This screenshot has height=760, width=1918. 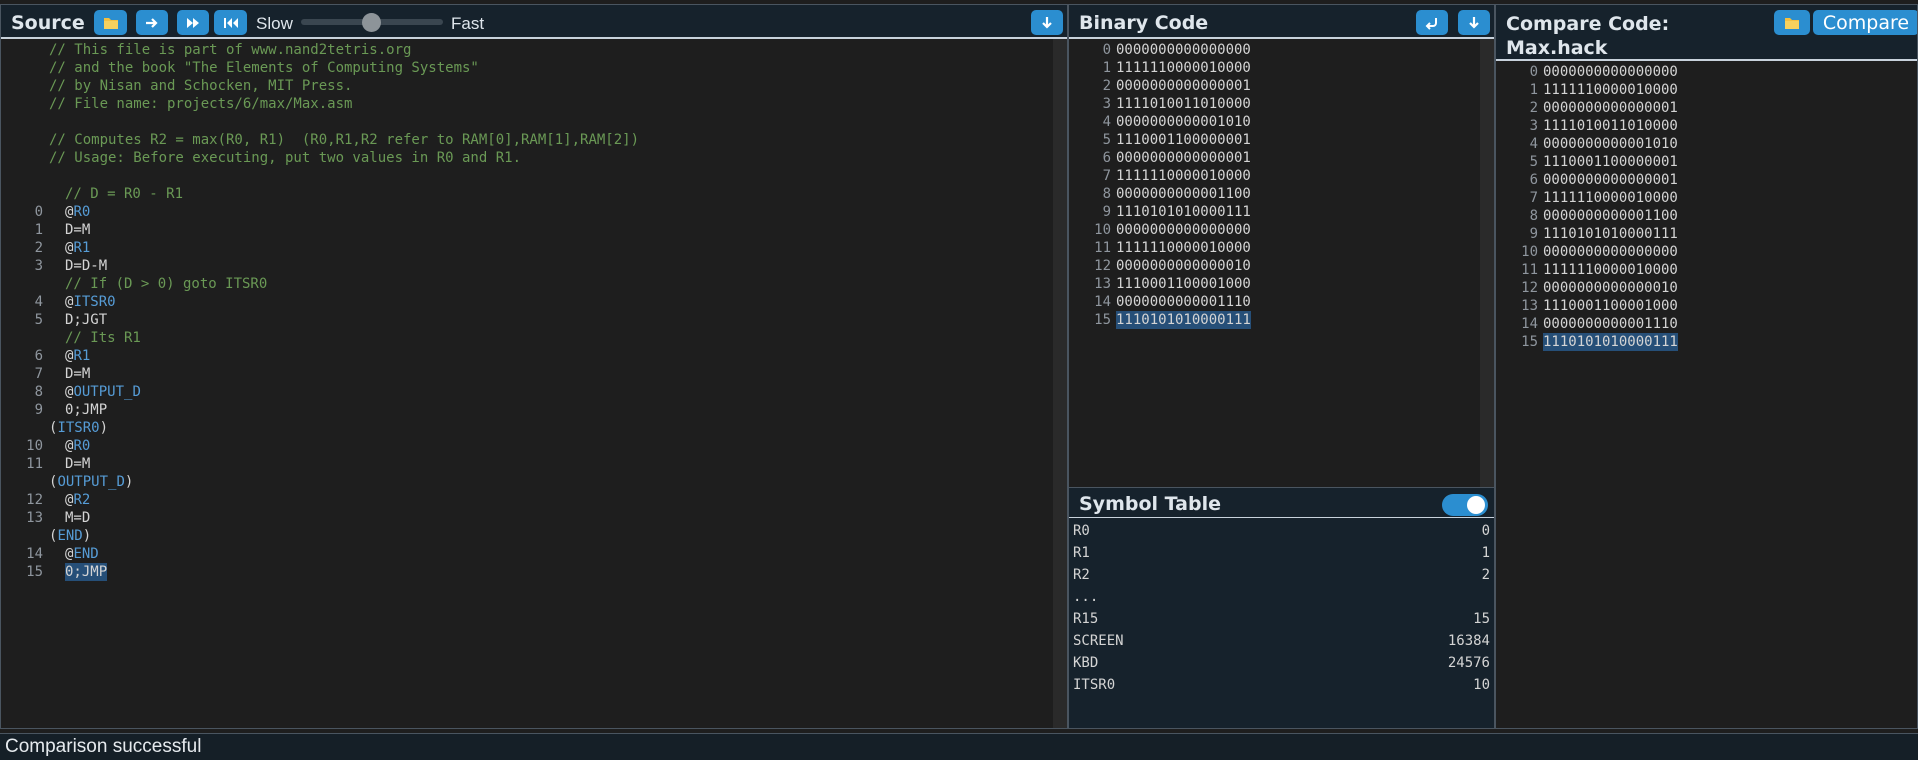 I want to click on compare-title-line2: Max.hack, so click(x=1557, y=48).